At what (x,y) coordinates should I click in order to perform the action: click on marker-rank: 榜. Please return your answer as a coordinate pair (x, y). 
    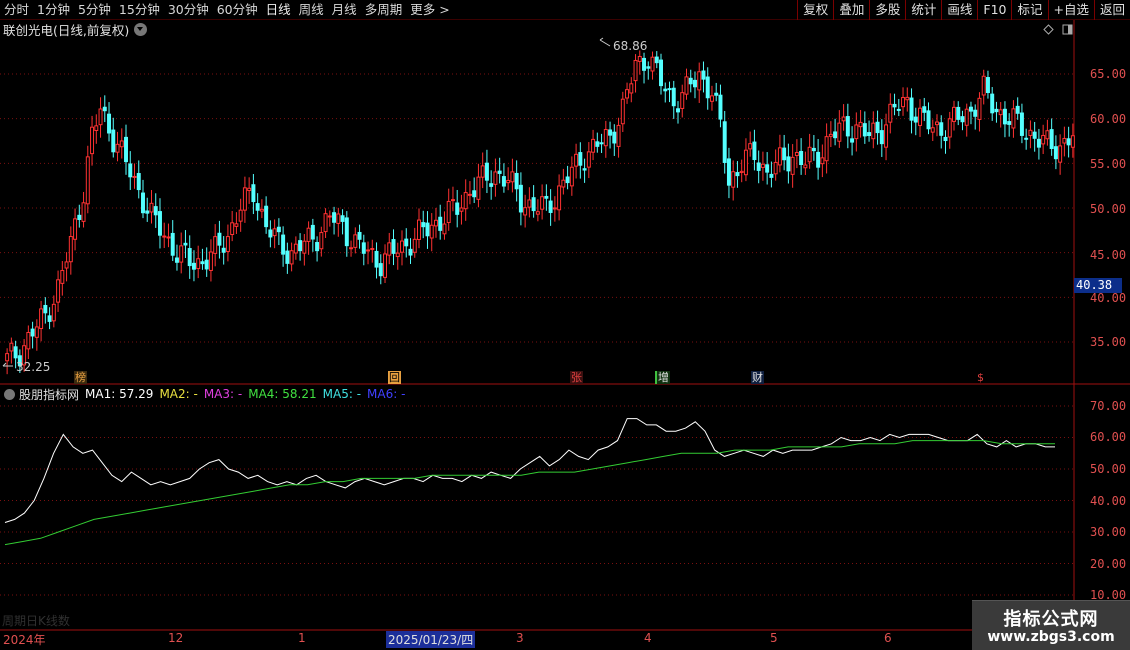
    Looking at the image, I should click on (80, 377).